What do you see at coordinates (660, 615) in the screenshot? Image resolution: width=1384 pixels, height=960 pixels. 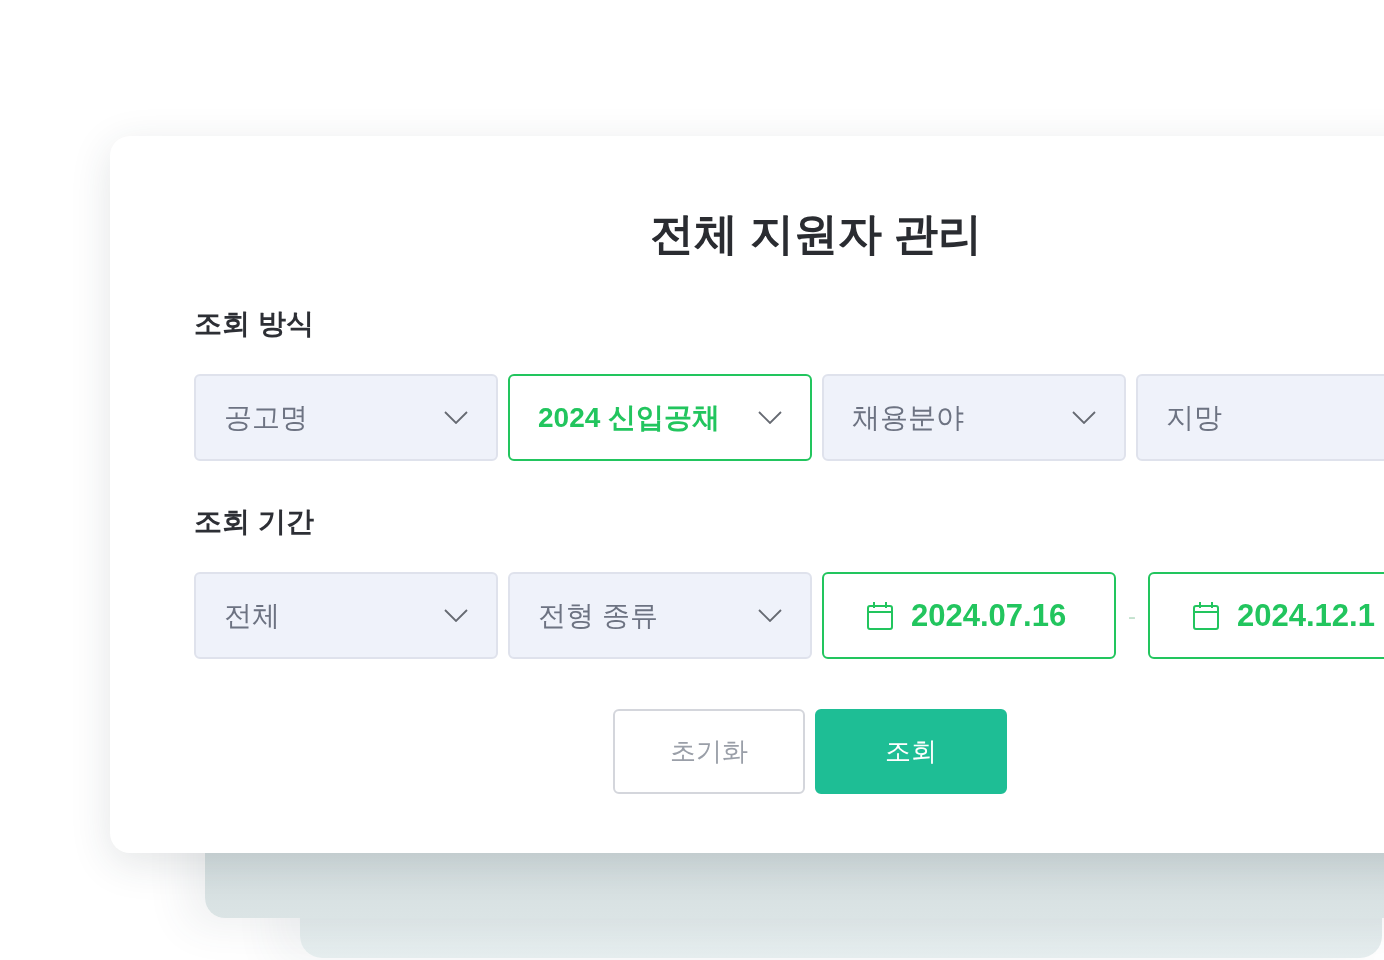 I see `dropdown: 전형 종류` at bounding box center [660, 615].